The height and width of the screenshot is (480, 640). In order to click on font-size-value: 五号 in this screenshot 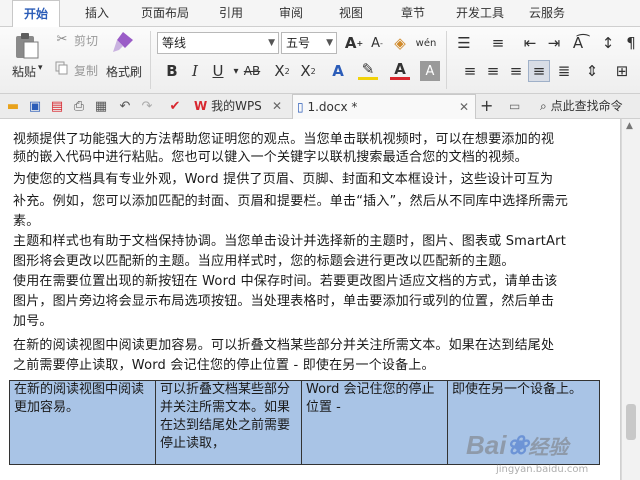, I will do `click(298, 43)`.